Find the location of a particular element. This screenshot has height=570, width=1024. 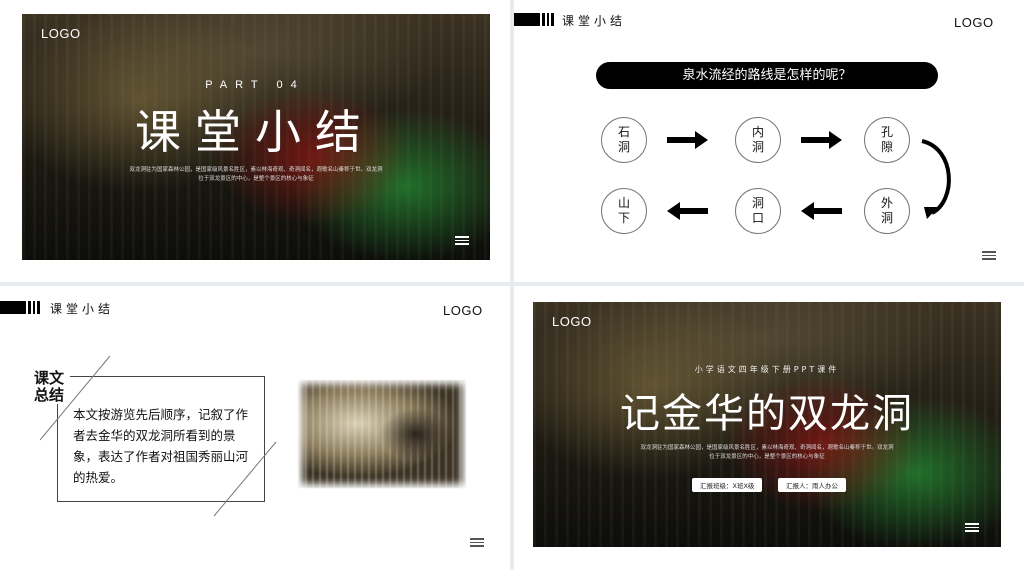

keyword-title: 课文总结 is located at coordinates (52, 387).